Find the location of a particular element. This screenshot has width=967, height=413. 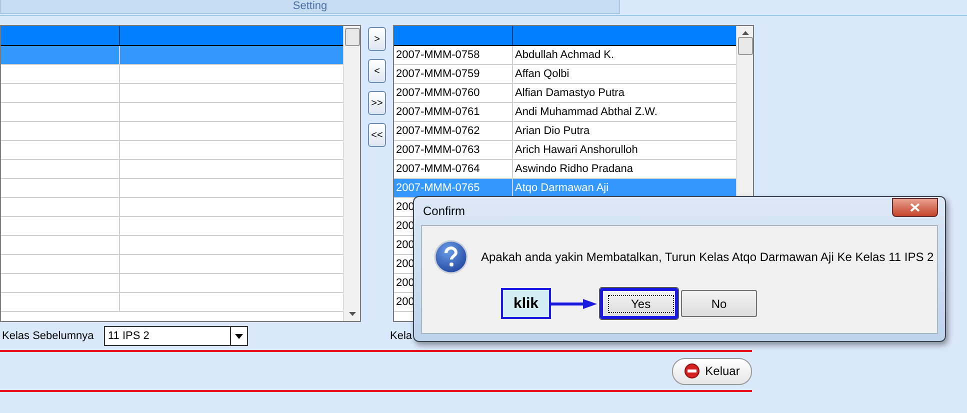

student-id: 2007-MMM-0761 is located at coordinates (438, 112).